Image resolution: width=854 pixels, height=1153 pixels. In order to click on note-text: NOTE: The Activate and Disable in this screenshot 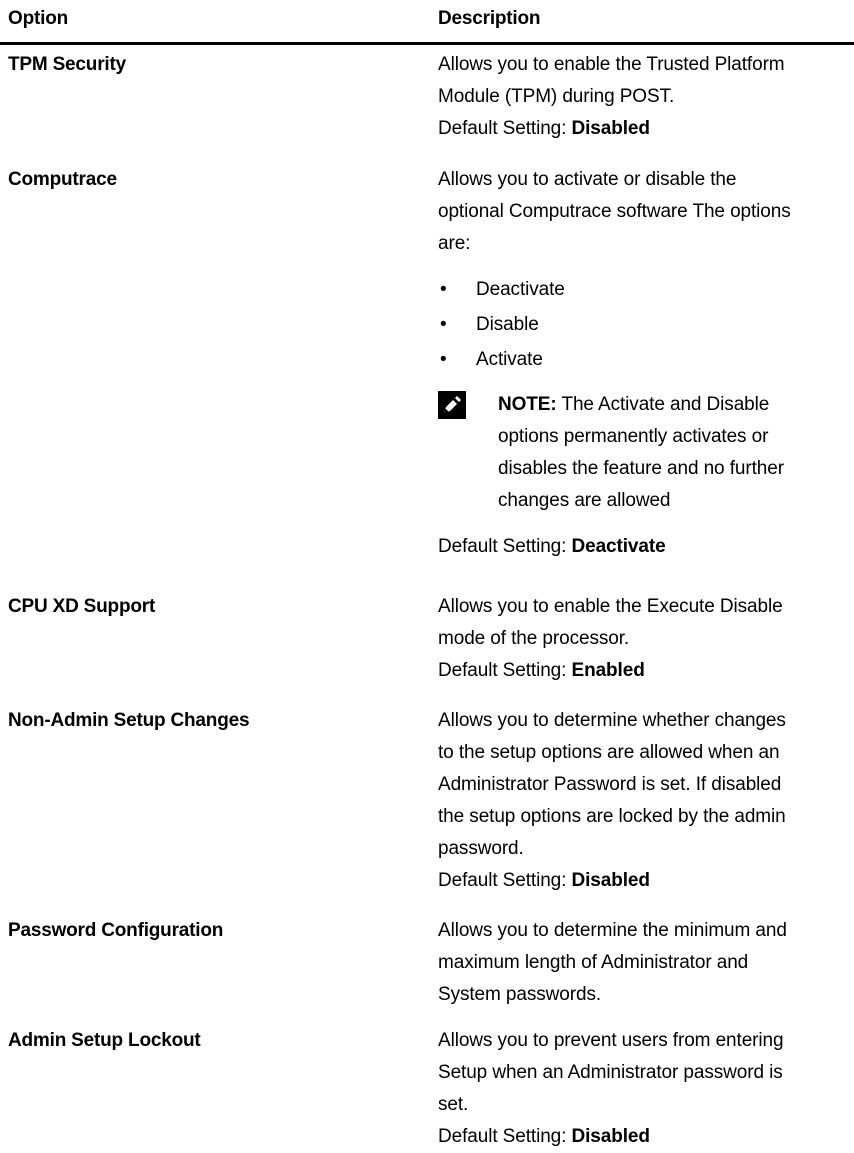, I will do `click(673, 405)`.